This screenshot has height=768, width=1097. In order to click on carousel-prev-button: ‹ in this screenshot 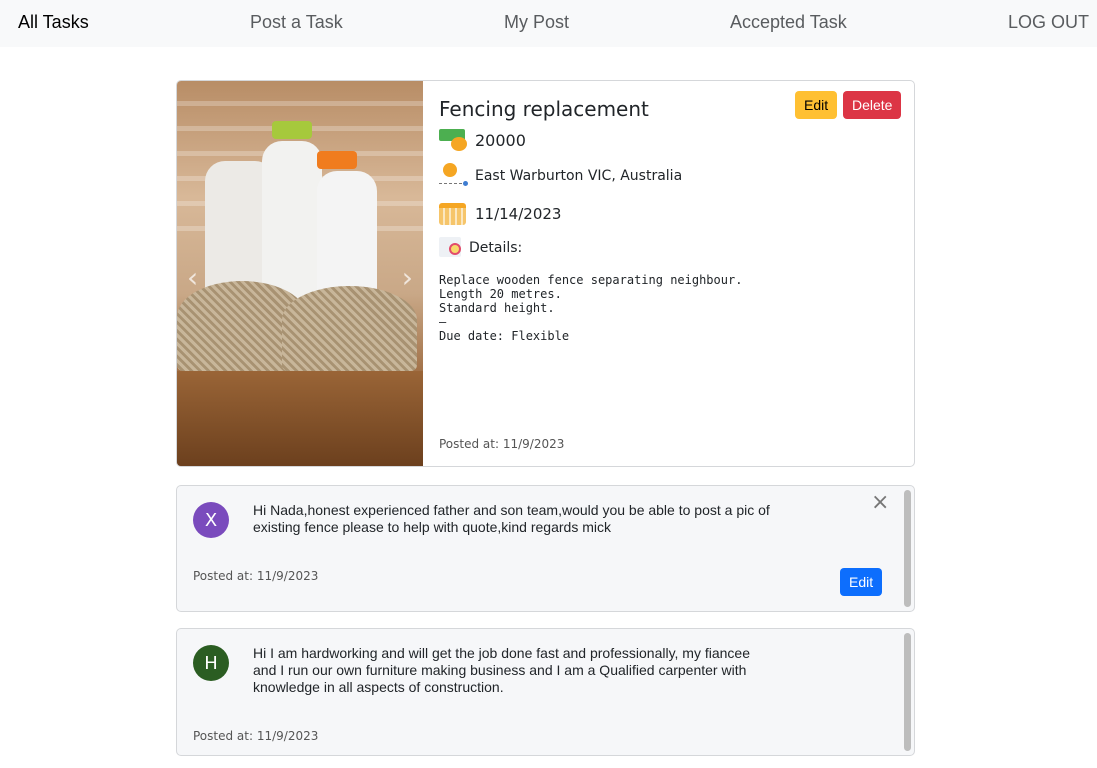, I will do `click(192, 277)`.